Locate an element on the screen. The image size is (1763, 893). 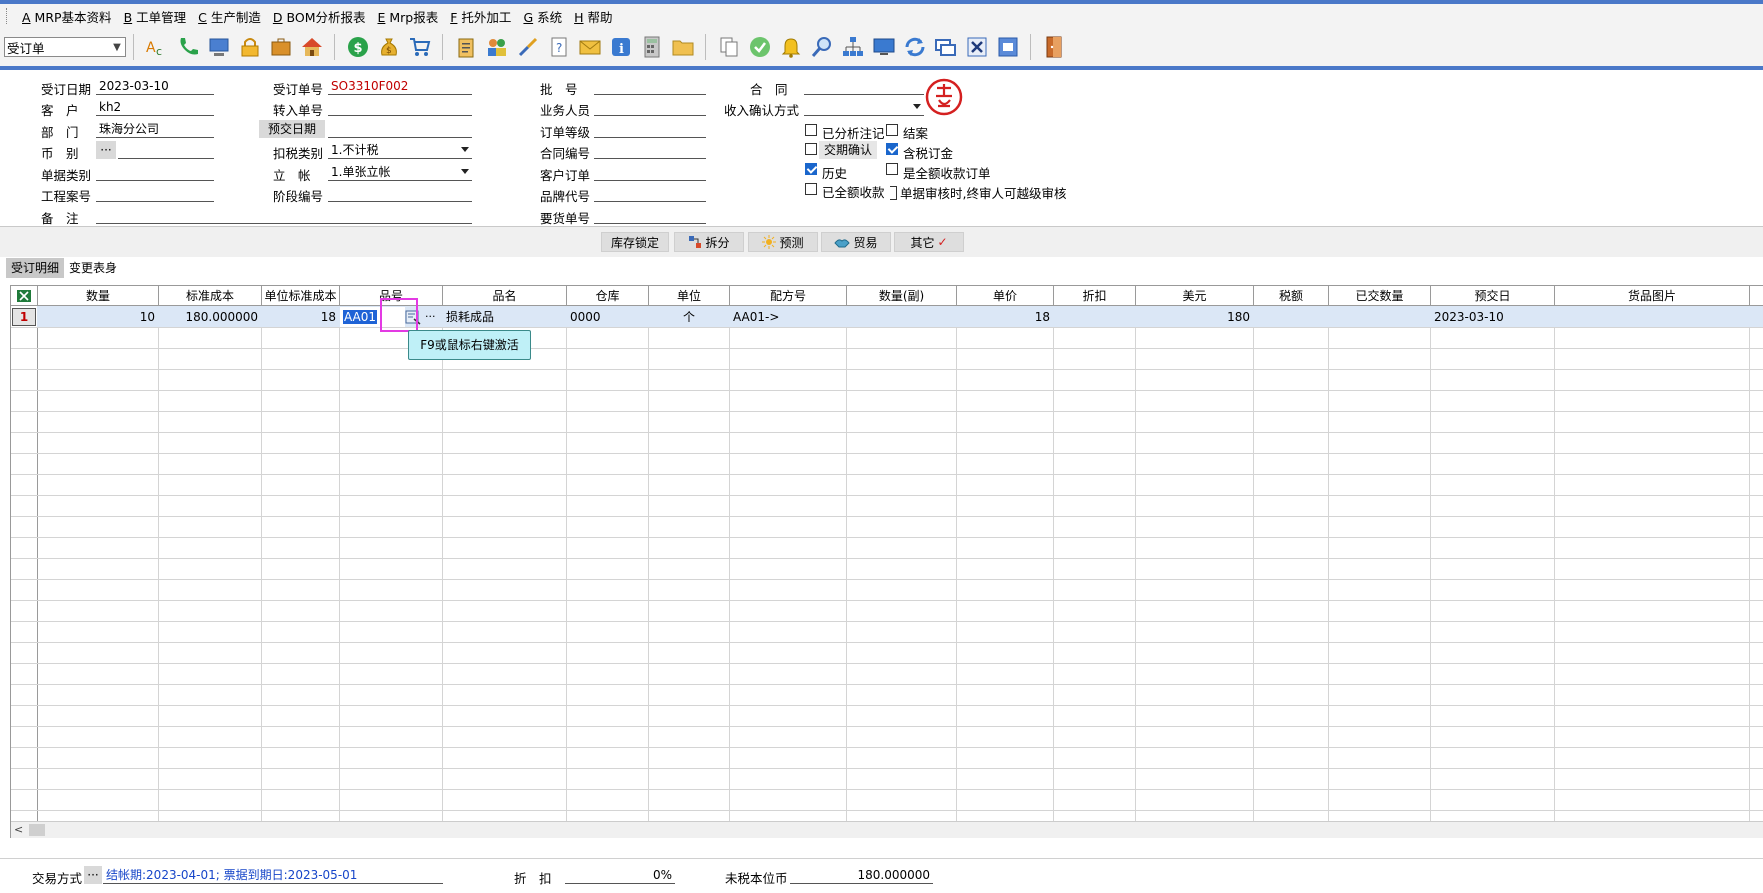
grid-horizontal-scrollbar: < is located at coordinates (887, 829).